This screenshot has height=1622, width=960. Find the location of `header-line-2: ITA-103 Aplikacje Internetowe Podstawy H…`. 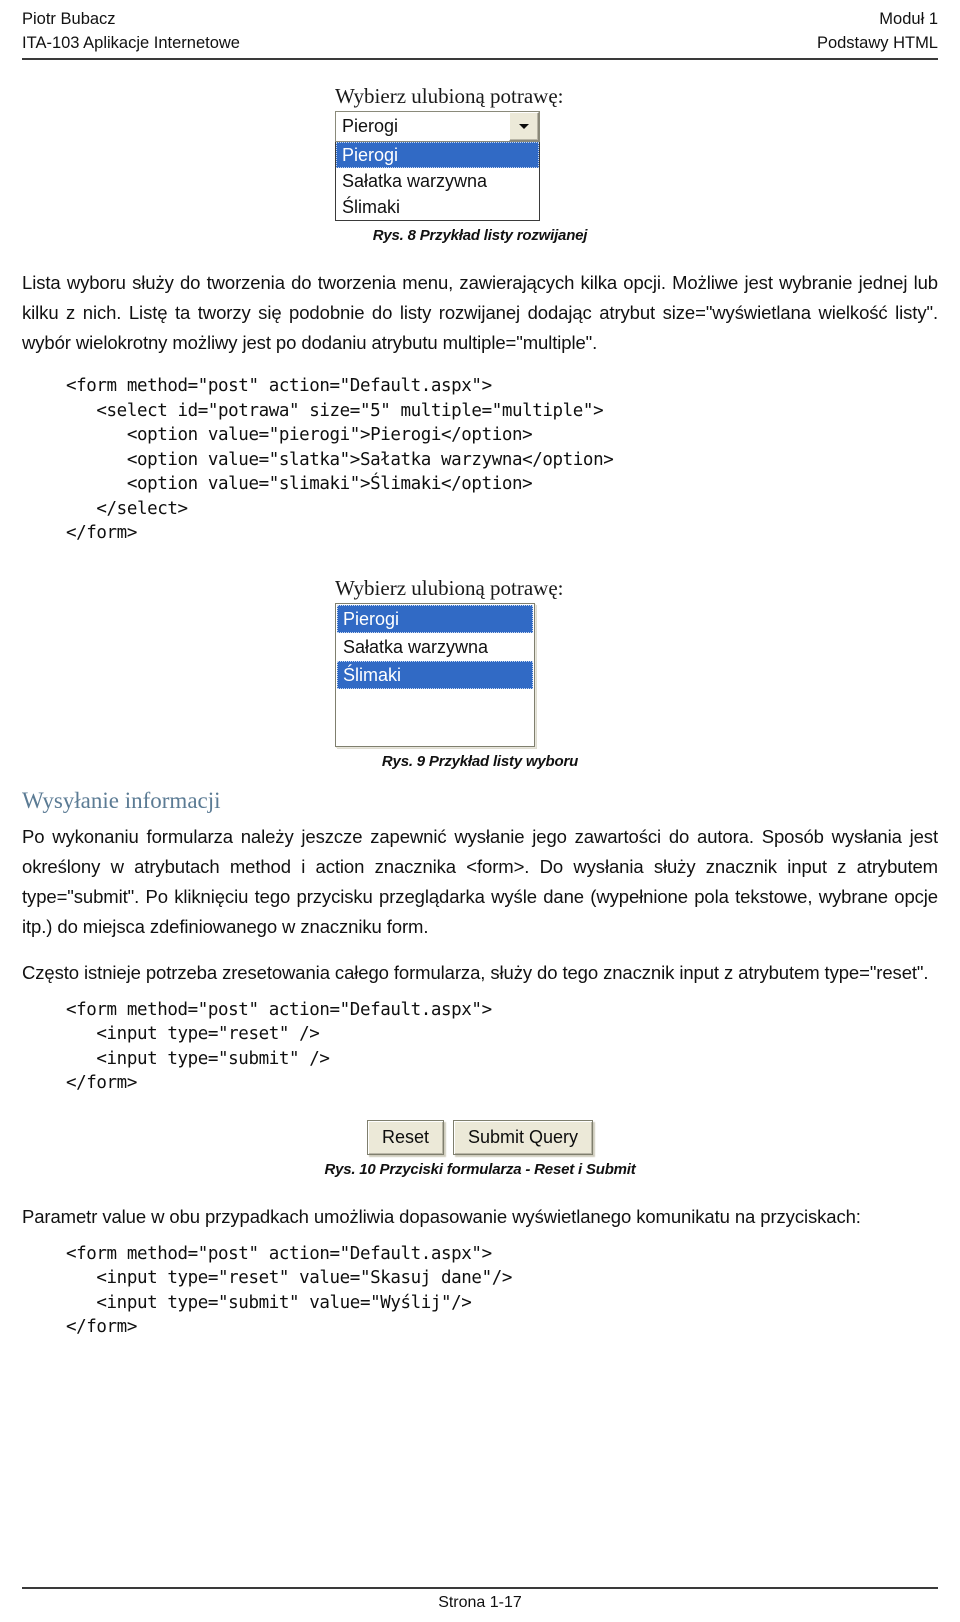

header-line-2: ITA-103 Aplikacje Internetowe Podstawy H… is located at coordinates (480, 43).